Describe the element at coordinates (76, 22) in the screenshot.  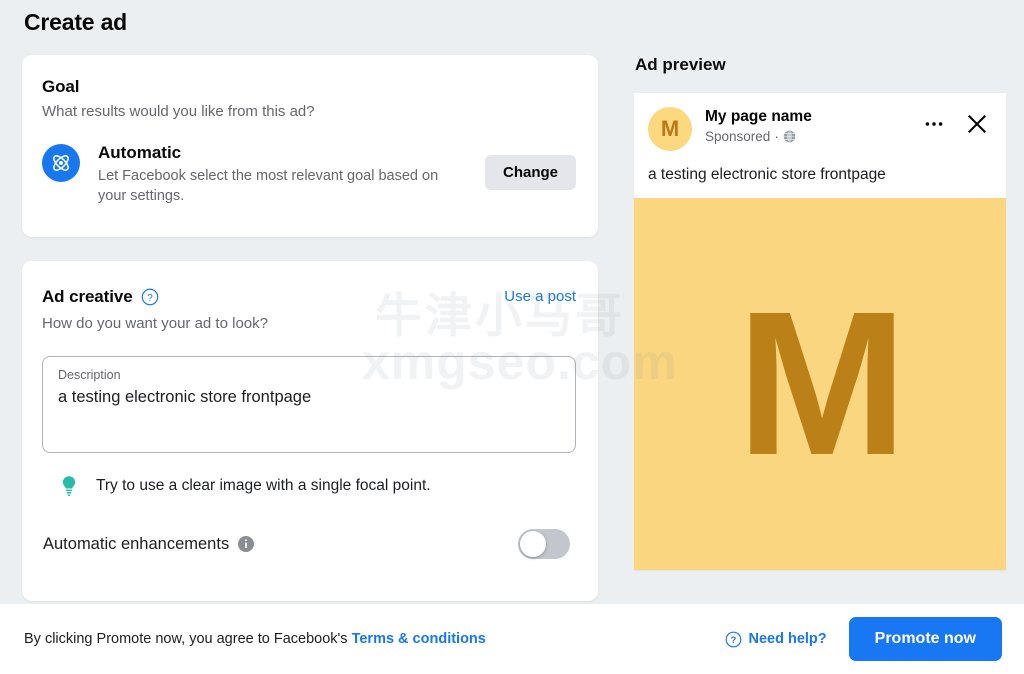
I see `page-title: Create ad` at that location.